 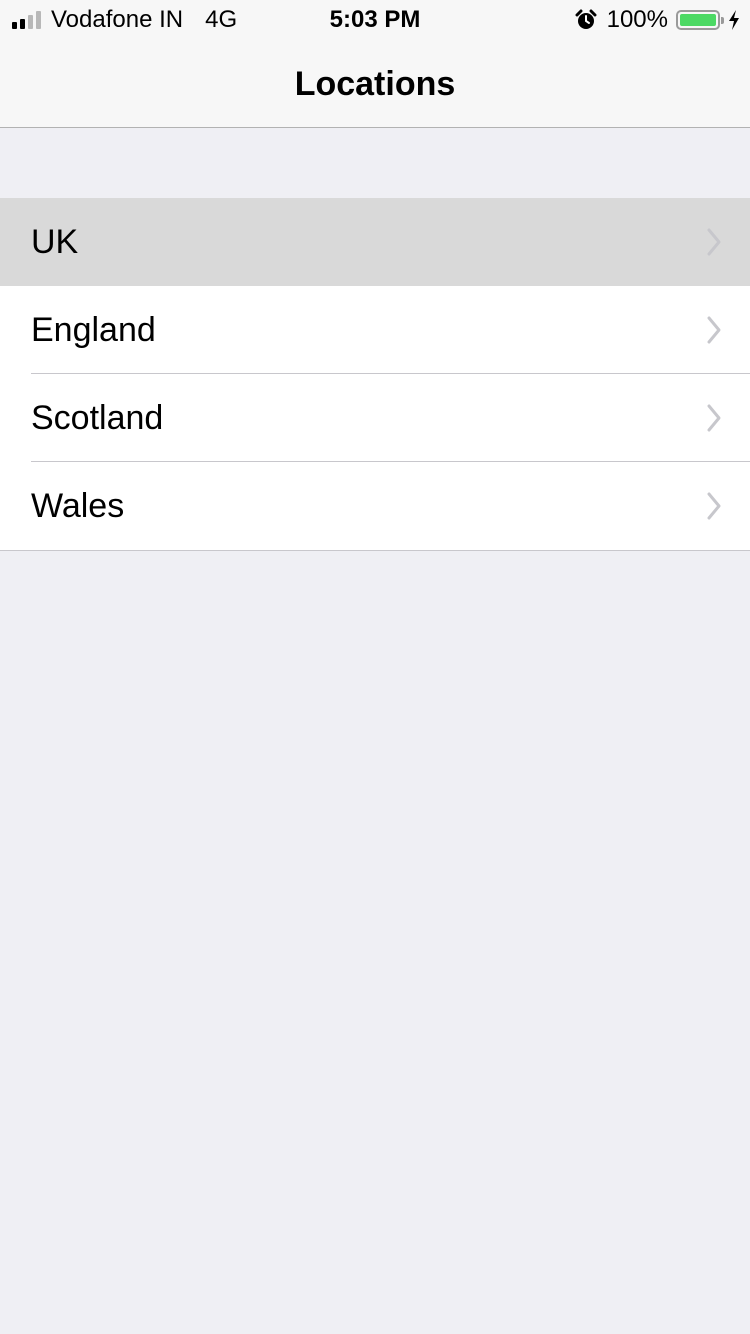 I want to click on location-row: UK, so click(x=375, y=242).